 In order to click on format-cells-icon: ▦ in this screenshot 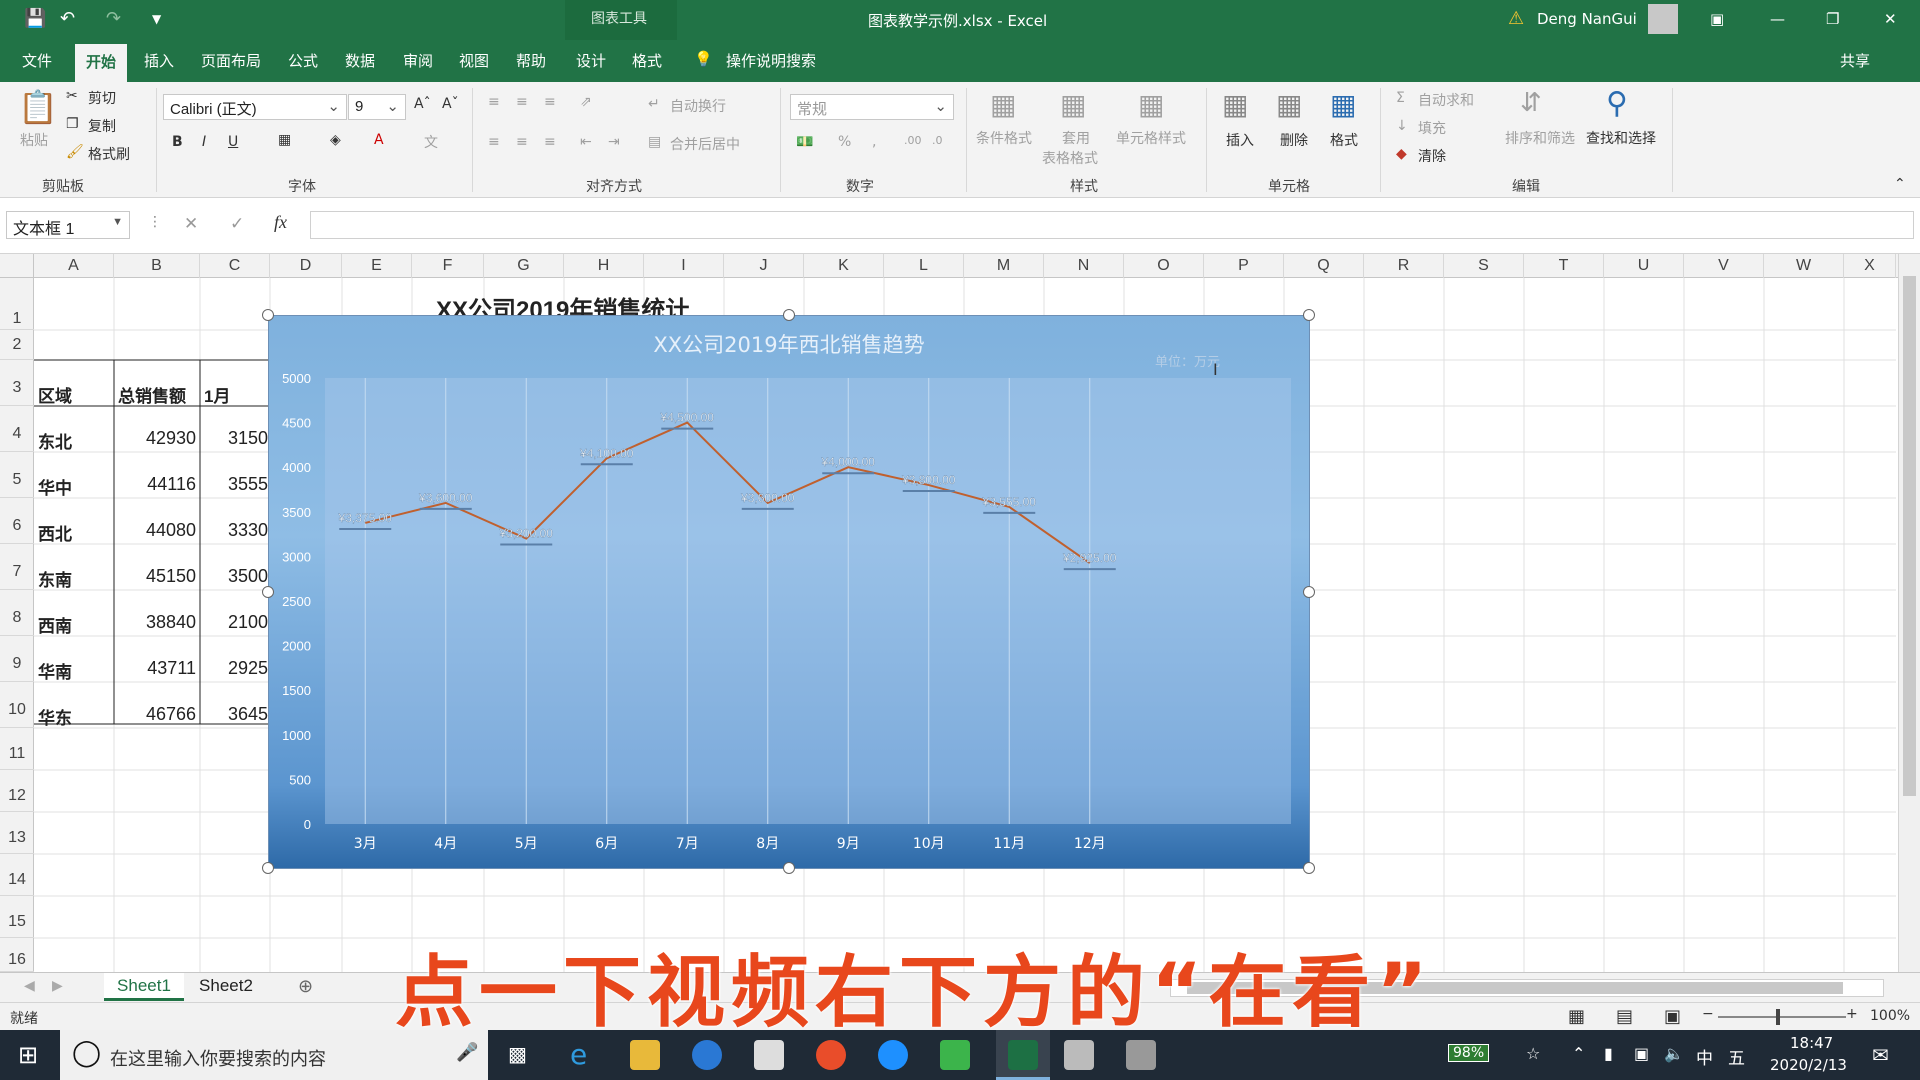, I will do `click(1343, 104)`.